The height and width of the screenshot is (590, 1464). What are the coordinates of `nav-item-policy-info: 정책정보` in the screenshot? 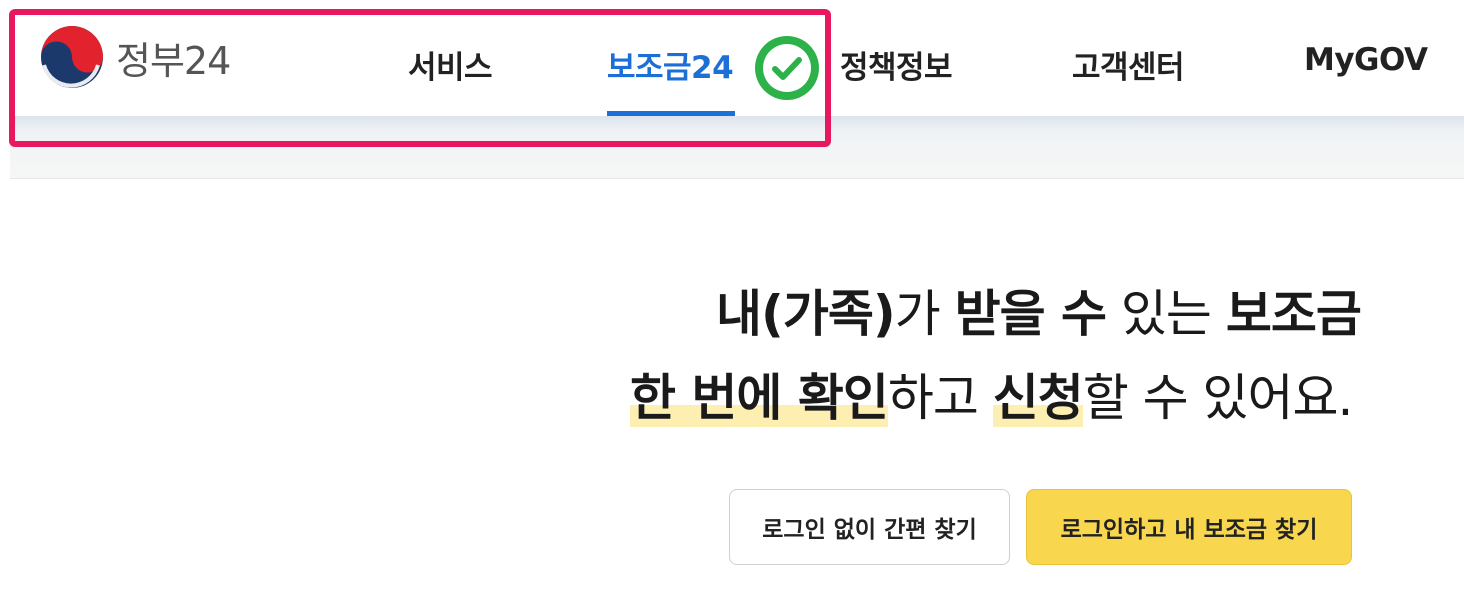 It's located at (896, 64).